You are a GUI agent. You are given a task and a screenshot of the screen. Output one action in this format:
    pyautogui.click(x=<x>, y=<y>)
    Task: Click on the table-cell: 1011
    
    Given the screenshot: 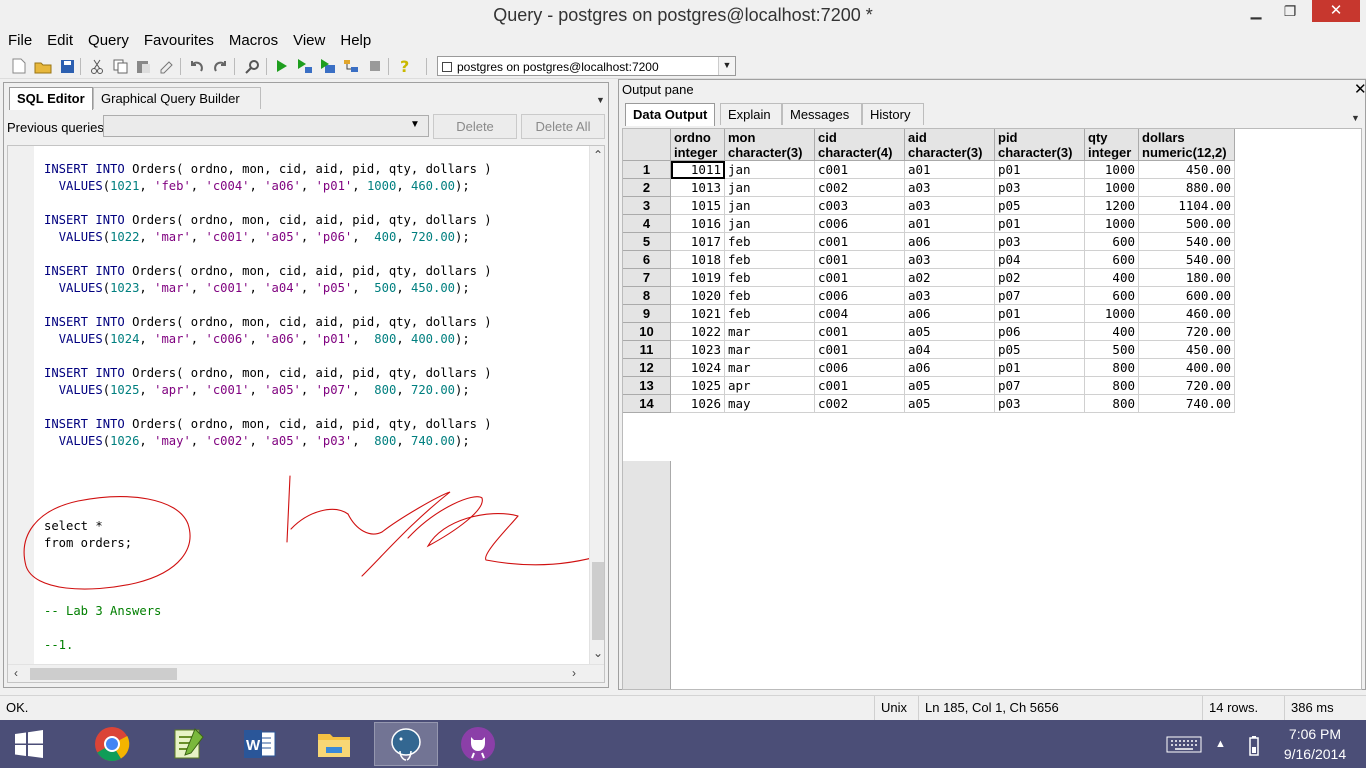 What is the action you would take?
    pyautogui.click(x=698, y=170)
    